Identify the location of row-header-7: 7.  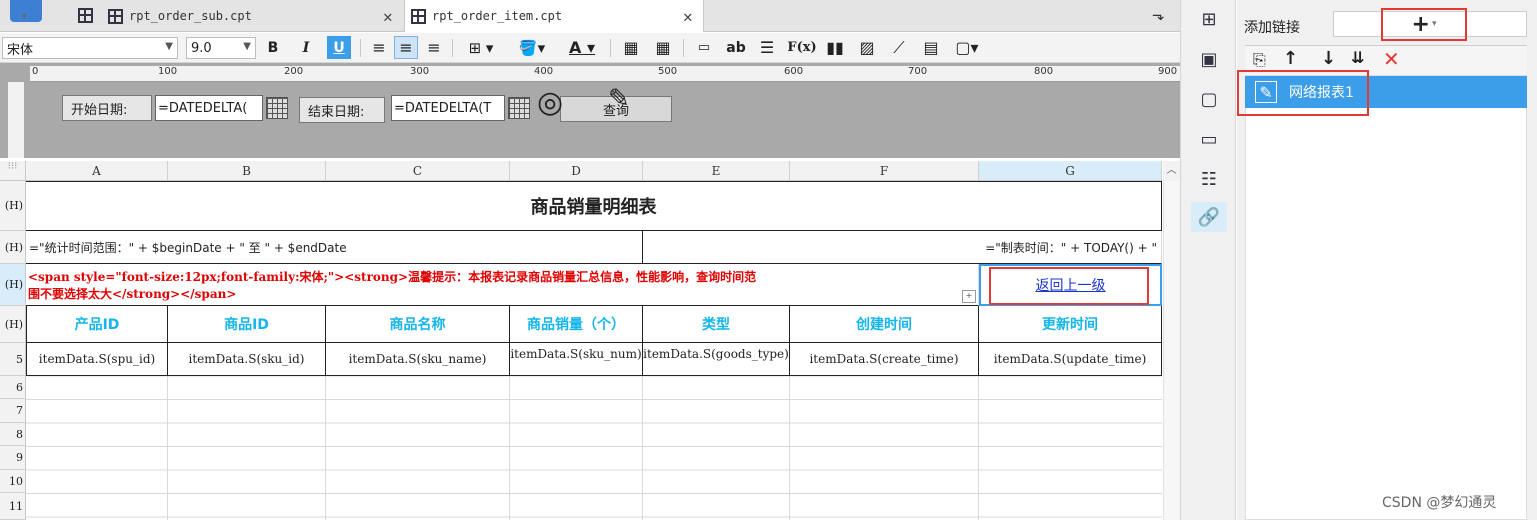
(13, 411).